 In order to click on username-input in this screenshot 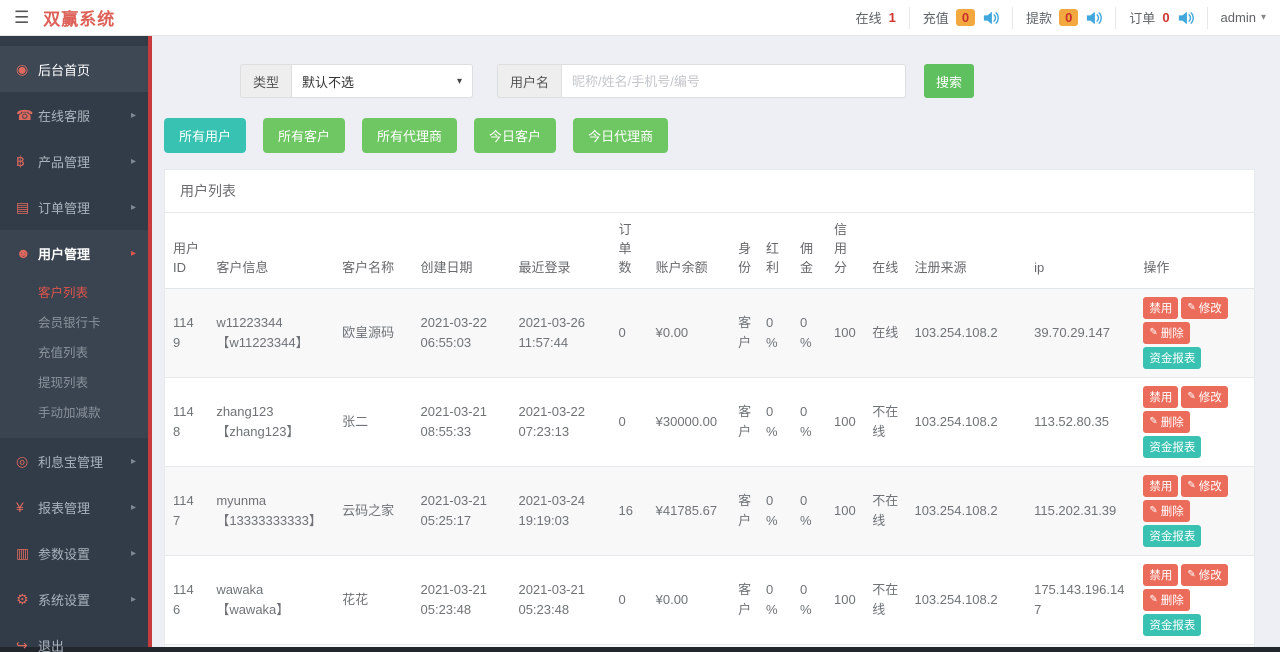, I will do `click(734, 81)`.